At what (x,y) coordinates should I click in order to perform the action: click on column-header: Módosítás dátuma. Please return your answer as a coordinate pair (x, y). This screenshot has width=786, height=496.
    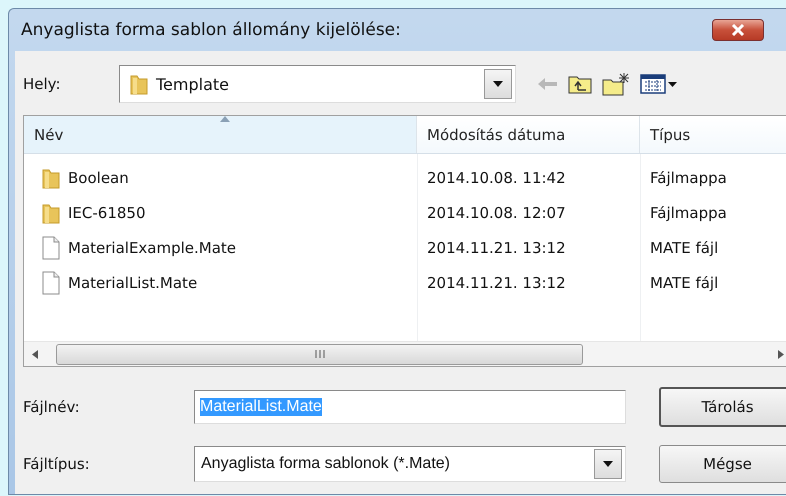
    Looking at the image, I should click on (528, 134).